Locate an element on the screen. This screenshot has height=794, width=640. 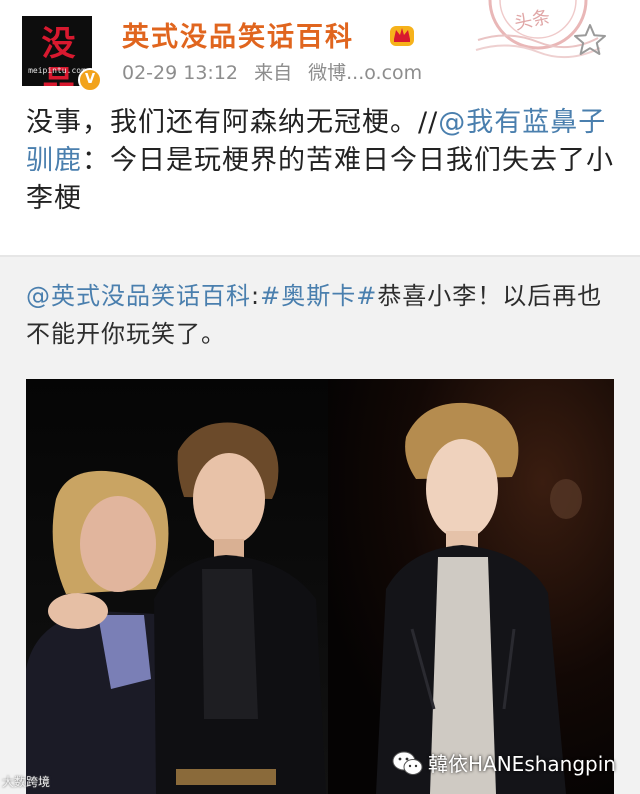
retweet-mention-link: @英式没品笑话百科 is located at coordinates (138, 296).